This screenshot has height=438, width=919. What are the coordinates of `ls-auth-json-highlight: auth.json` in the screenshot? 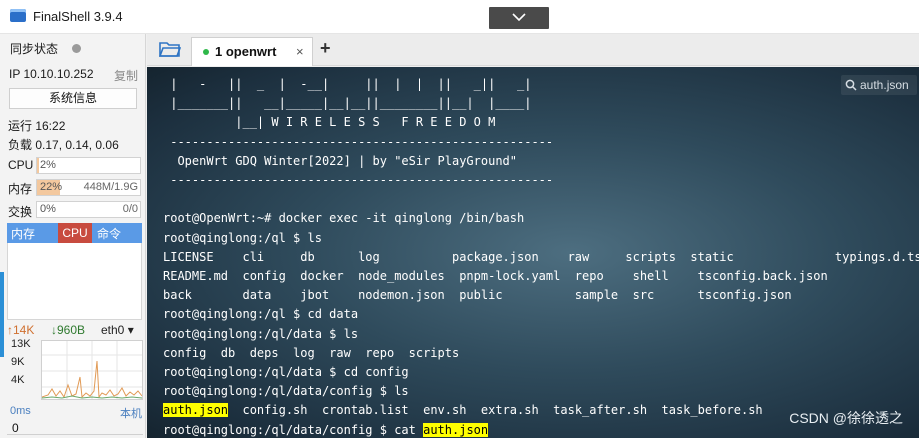 It's located at (196, 410).